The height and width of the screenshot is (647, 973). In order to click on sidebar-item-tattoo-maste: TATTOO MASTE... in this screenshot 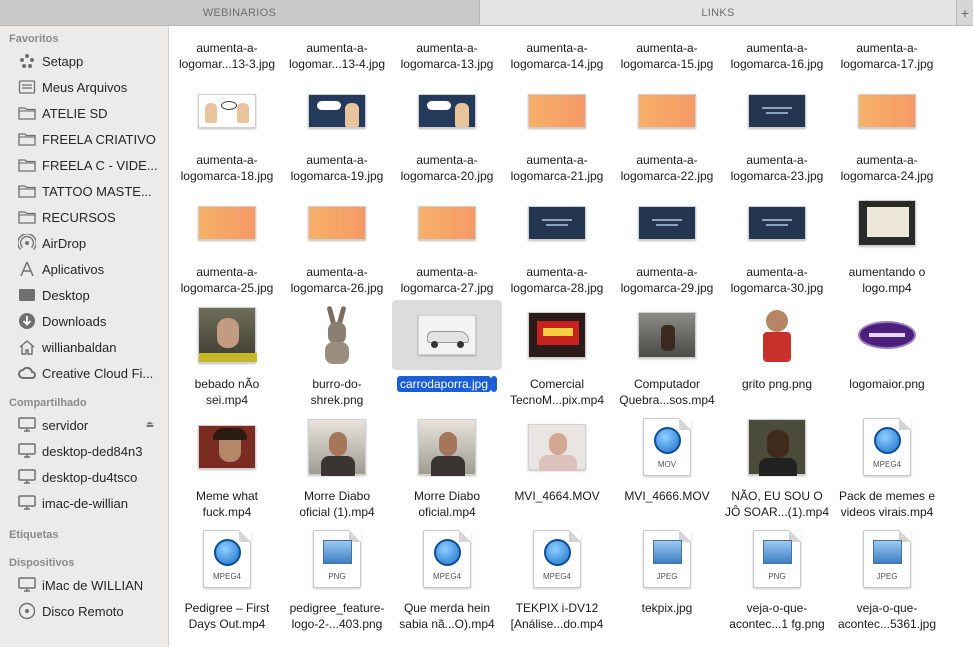, I will do `click(84, 191)`.